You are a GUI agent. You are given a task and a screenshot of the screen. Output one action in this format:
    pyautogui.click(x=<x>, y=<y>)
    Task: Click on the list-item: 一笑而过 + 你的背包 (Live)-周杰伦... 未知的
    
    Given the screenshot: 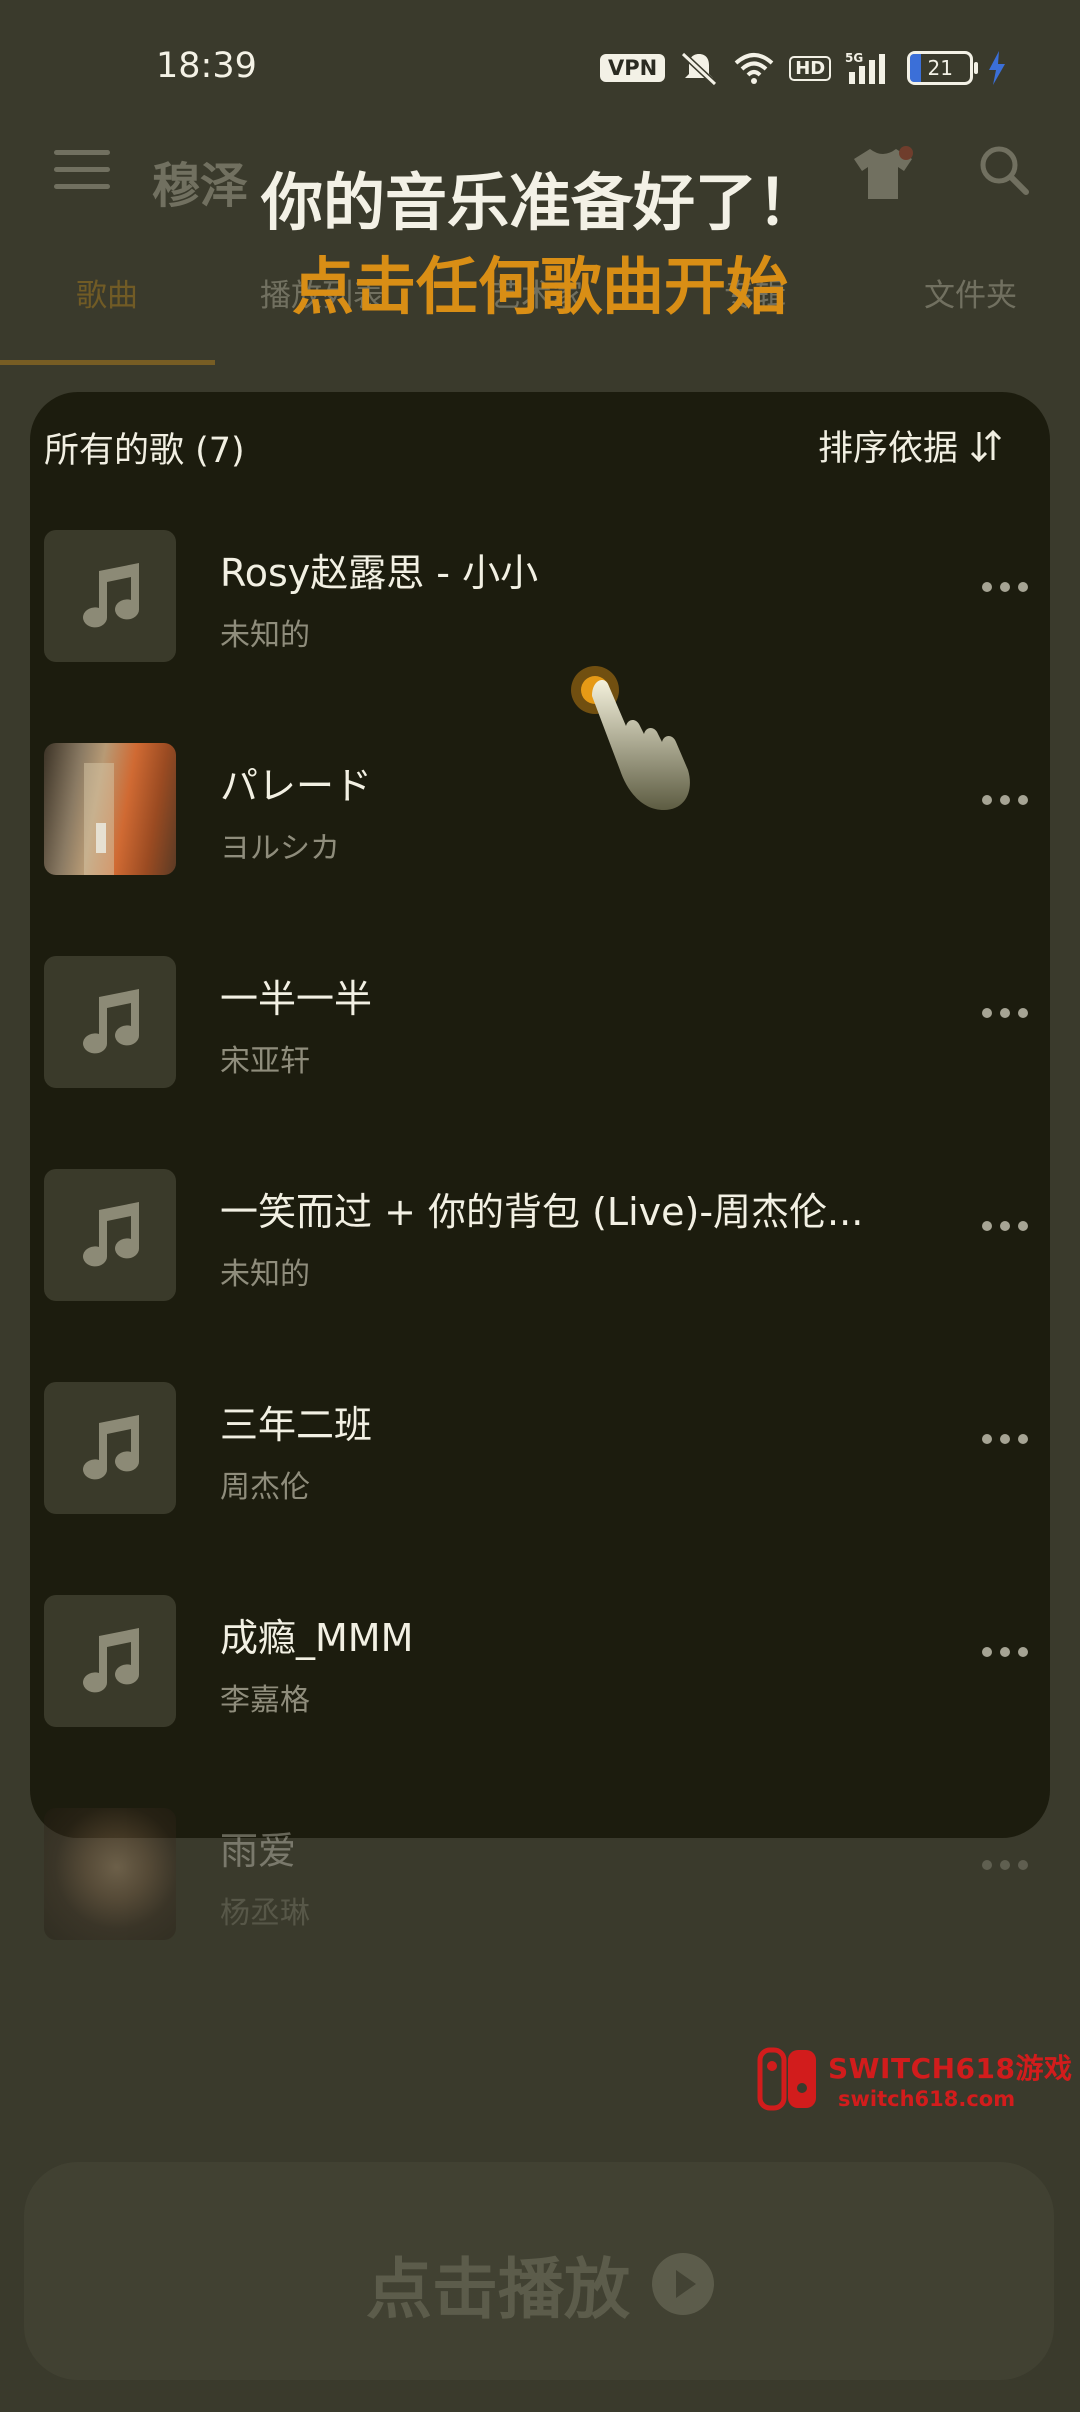 What is the action you would take?
    pyautogui.click(x=540, y=1269)
    